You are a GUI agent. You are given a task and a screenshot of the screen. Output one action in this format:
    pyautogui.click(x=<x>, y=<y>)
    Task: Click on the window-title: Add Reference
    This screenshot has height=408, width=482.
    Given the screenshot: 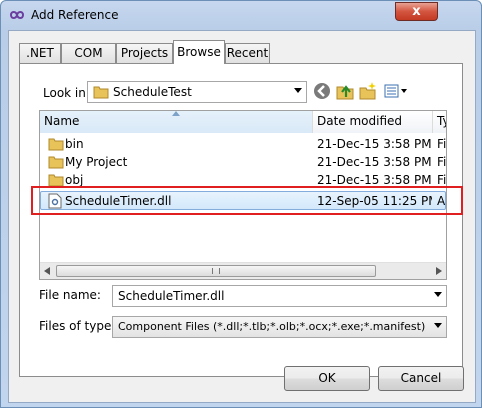 What is the action you would take?
    pyautogui.click(x=75, y=15)
    